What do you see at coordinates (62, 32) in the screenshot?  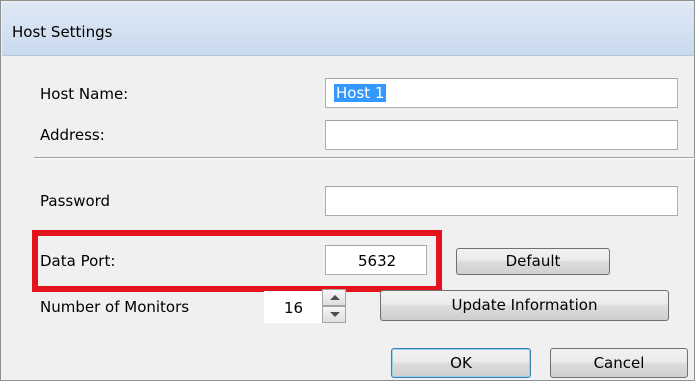 I see `window-title: Host Settings` at bounding box center [62, 32].